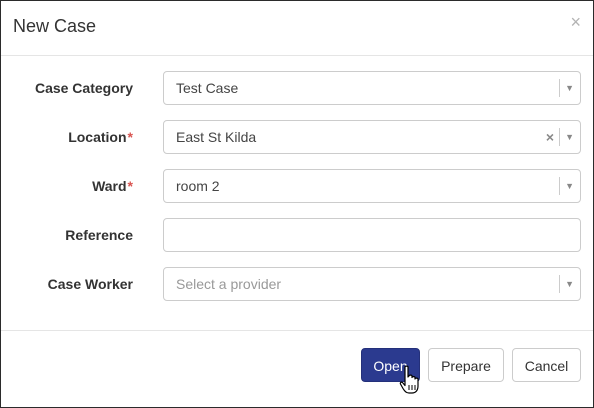 This screenshot has width=594, height=408. Describe the element at coordinates (198, 186) in the screenshot. I see `ward-value: room 2` at that location.